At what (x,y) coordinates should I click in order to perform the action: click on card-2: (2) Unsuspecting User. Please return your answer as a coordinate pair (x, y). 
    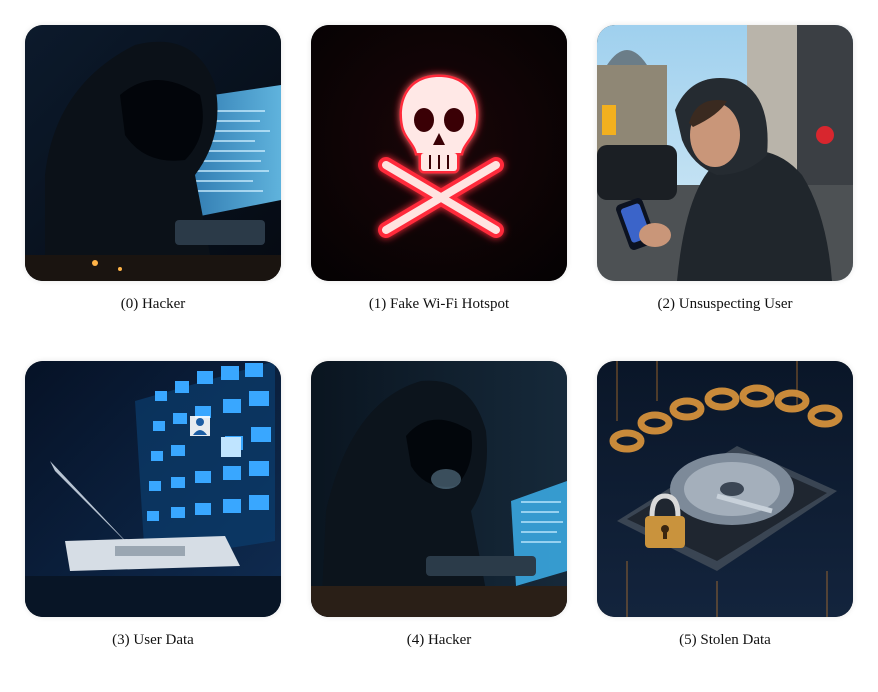
    Looking at the image, I should click on (729, 170).